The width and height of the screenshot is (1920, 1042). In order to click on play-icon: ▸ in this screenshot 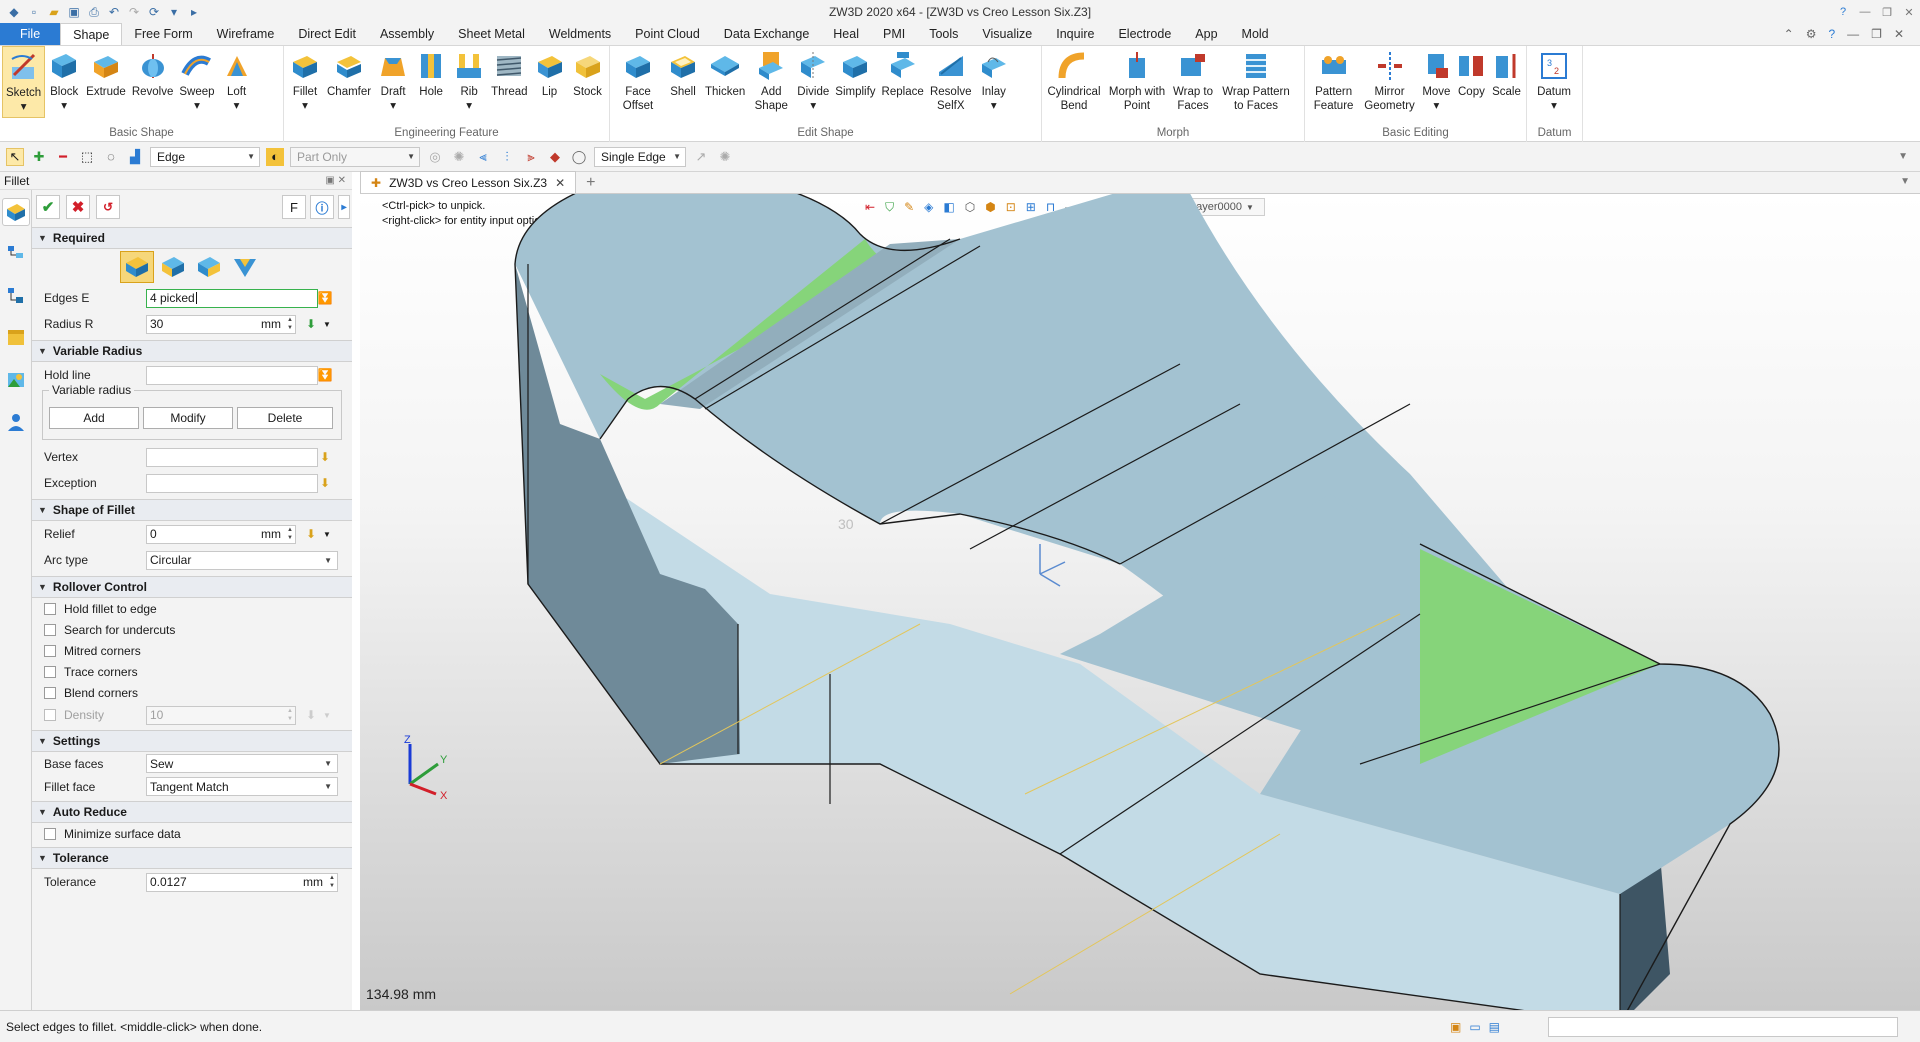, I will do `click(194, 12)`.